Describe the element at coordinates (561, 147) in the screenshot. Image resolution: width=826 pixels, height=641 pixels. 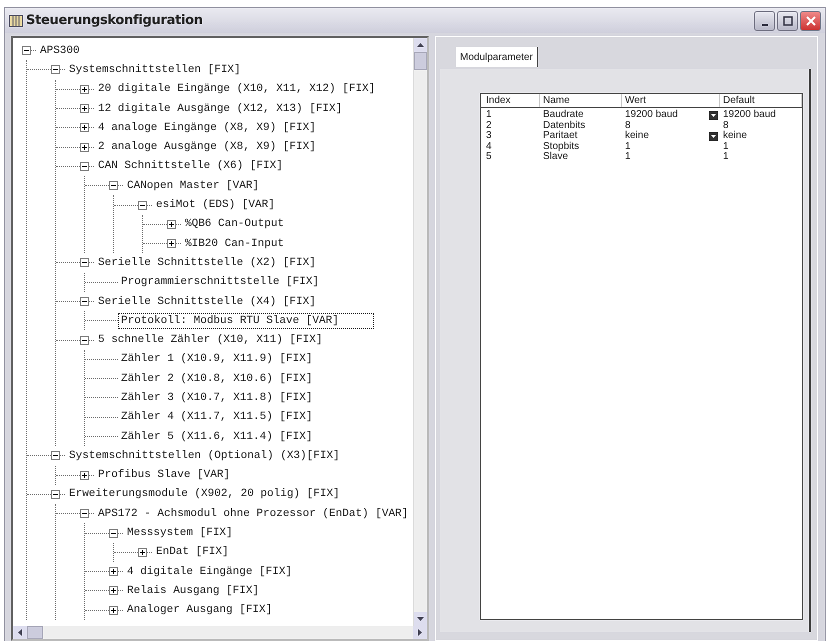
I see `table-cell-text: Stopbits` at that location.